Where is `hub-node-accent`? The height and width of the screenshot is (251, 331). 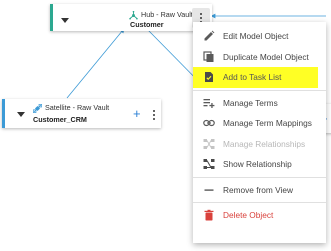 hub-node-accent is located at coordinates (51, 17).